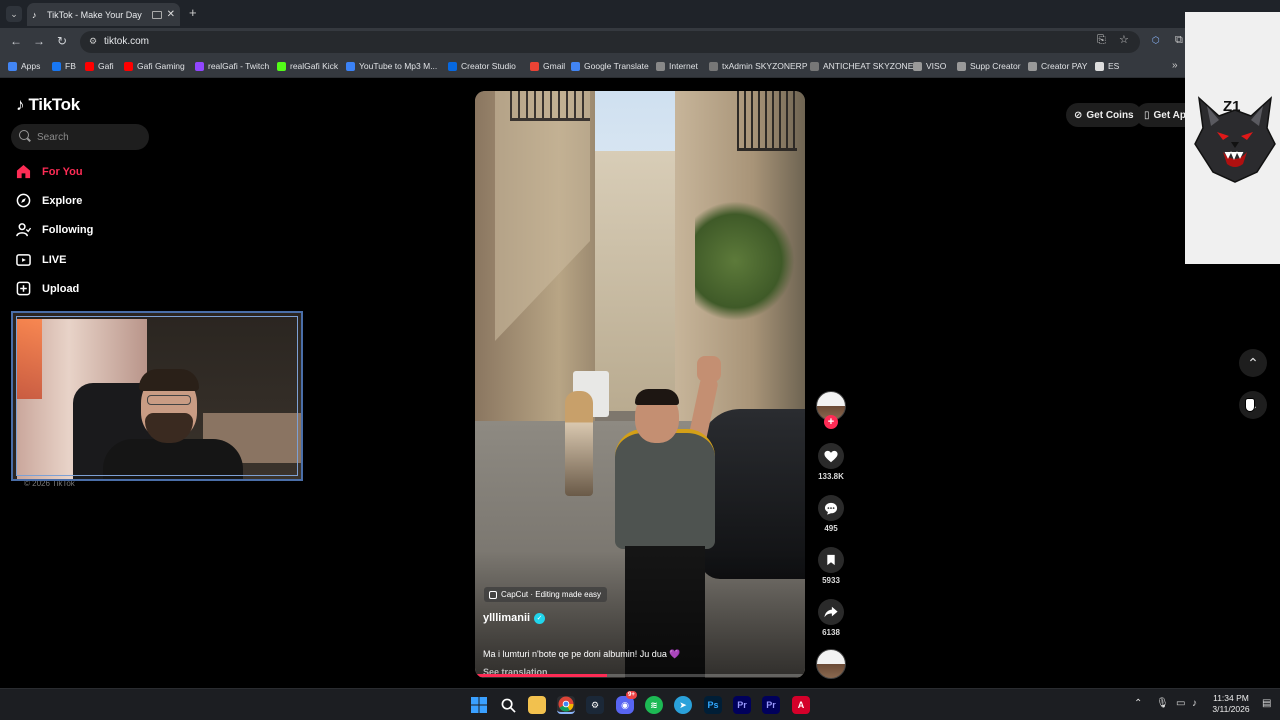  I want to click on home-icon, so click(23, 171).